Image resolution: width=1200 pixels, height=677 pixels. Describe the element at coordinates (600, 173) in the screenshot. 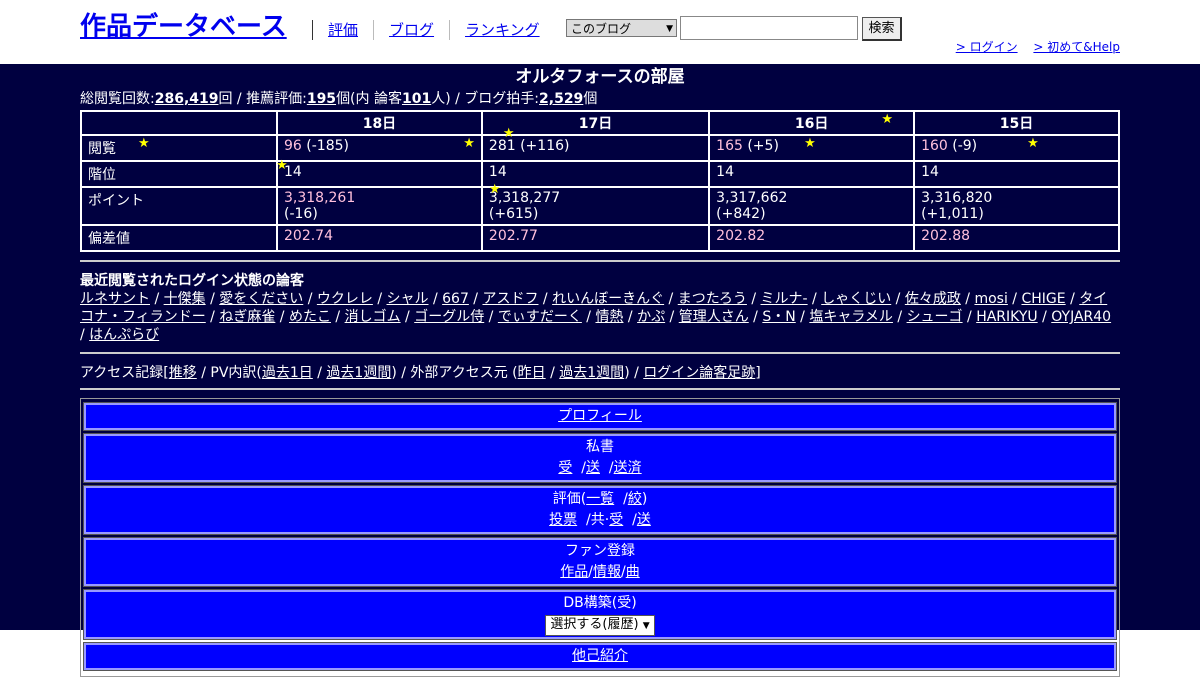

I see `table-row: 階位 14 ★ 14 14 14` at that location.